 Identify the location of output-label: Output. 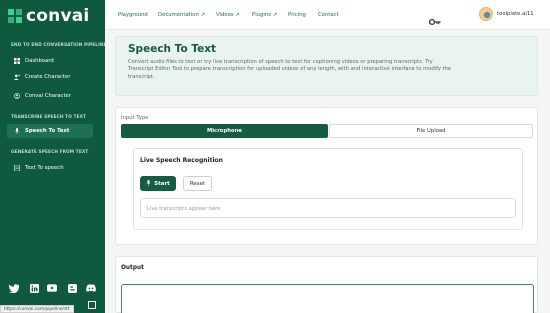
(132, 268).